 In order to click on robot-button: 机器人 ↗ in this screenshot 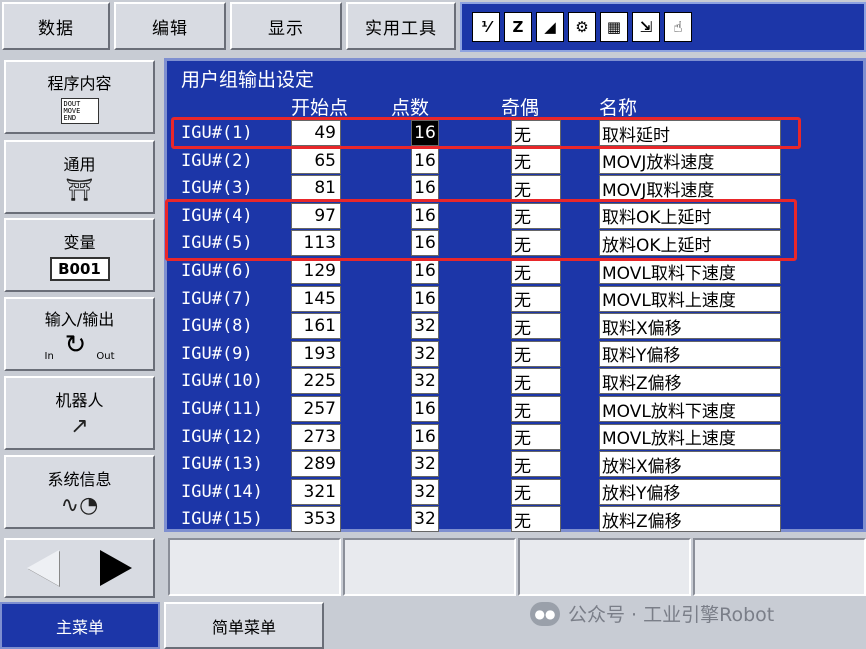, I will do `click(79, 413)`.